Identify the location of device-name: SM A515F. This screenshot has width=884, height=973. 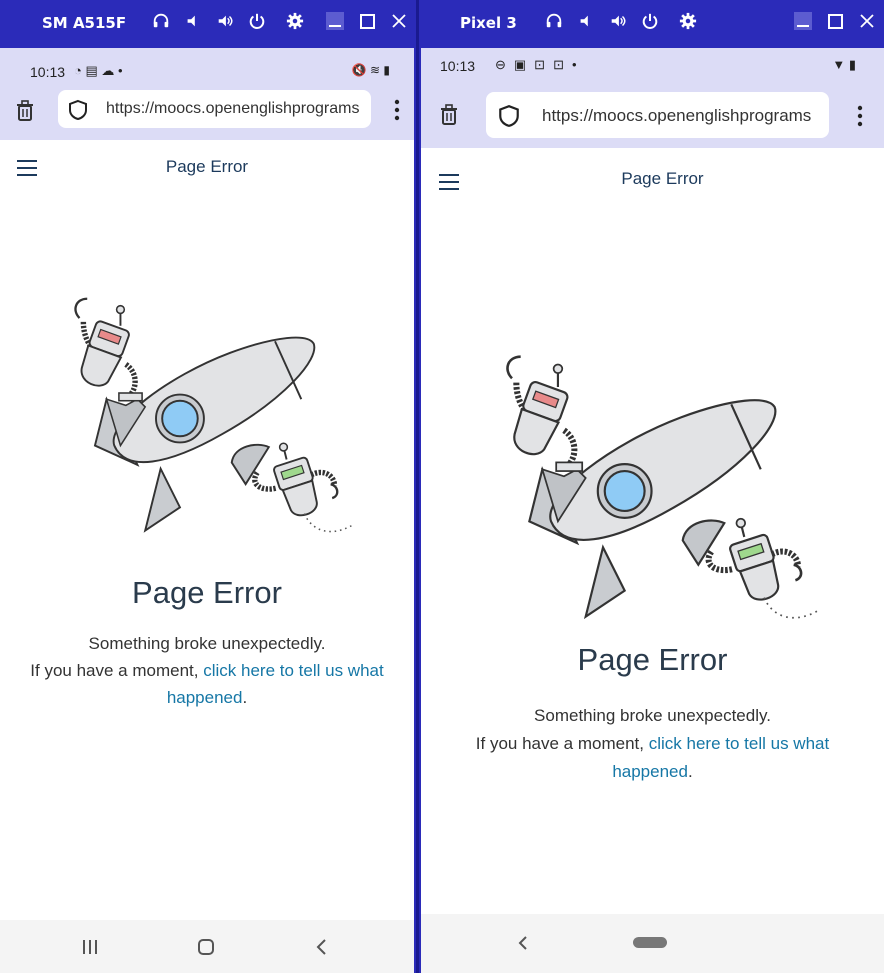
(84, 23).